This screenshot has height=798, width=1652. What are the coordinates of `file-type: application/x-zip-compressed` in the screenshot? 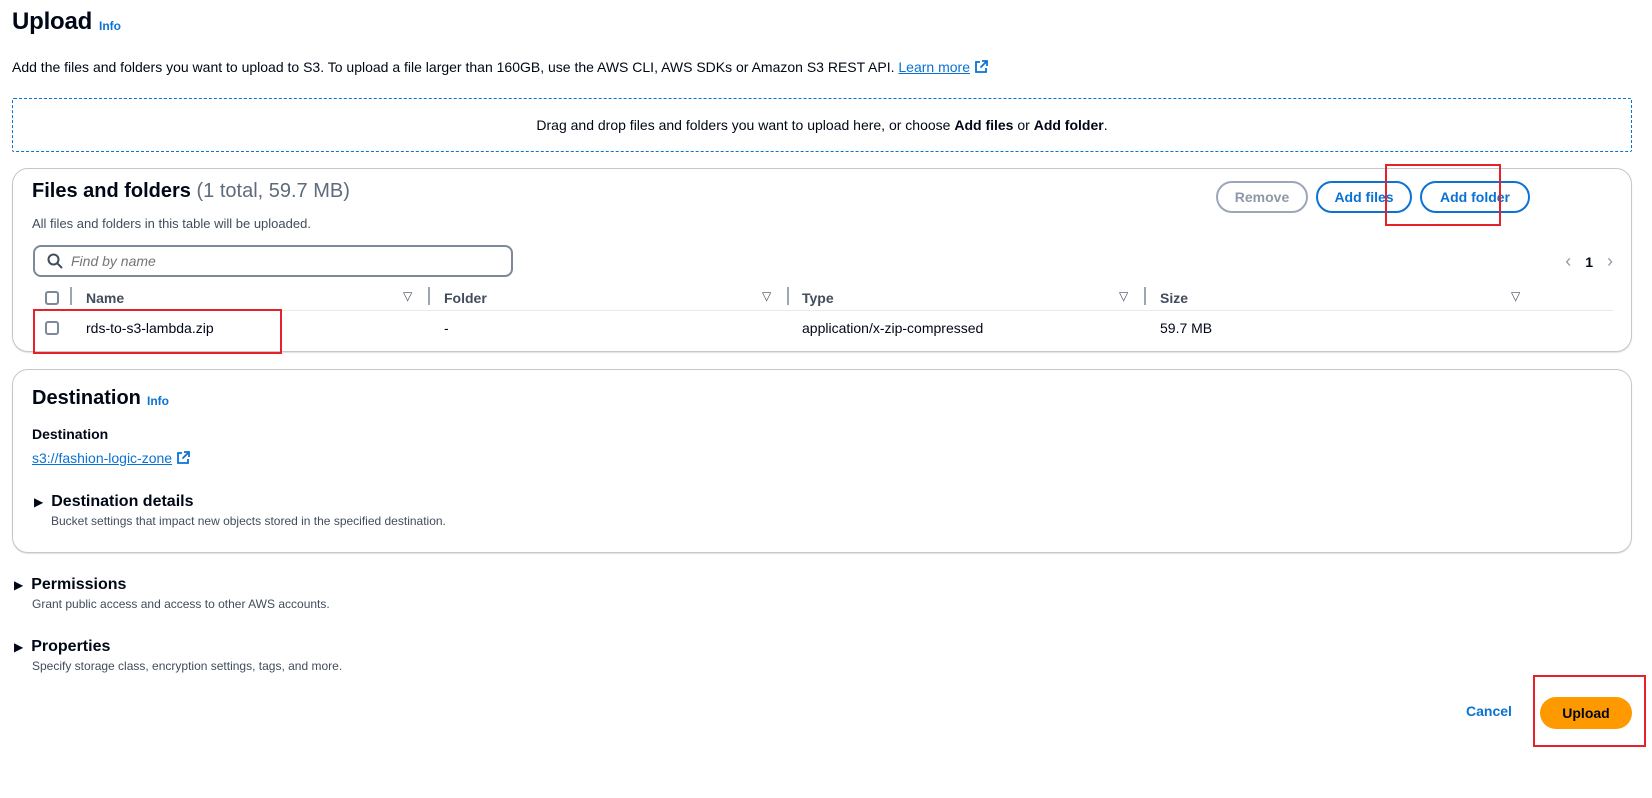 It's located at (893, 328).